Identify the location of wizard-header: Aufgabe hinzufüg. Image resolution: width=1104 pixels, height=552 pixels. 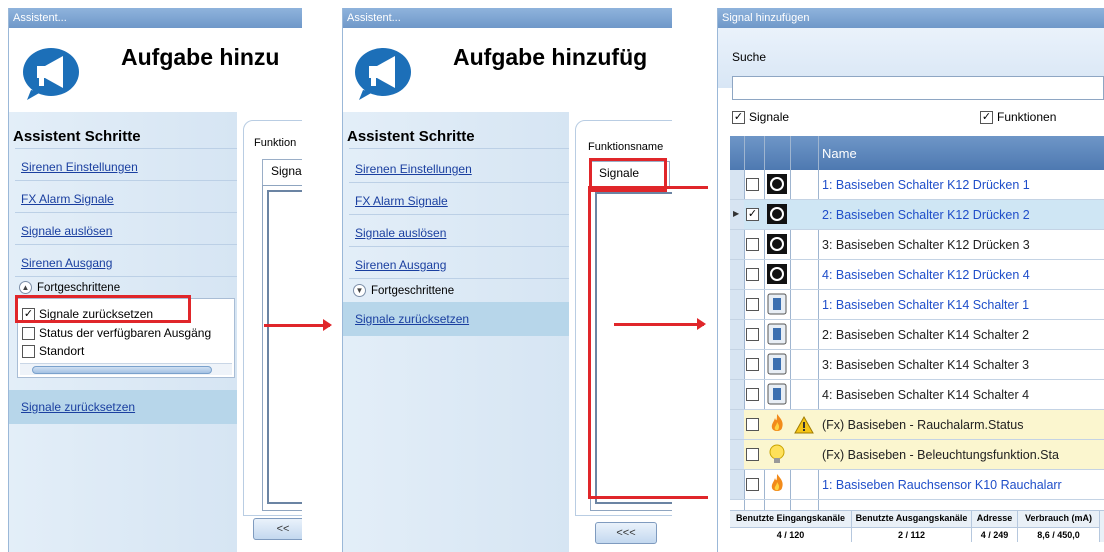
(507, 70).